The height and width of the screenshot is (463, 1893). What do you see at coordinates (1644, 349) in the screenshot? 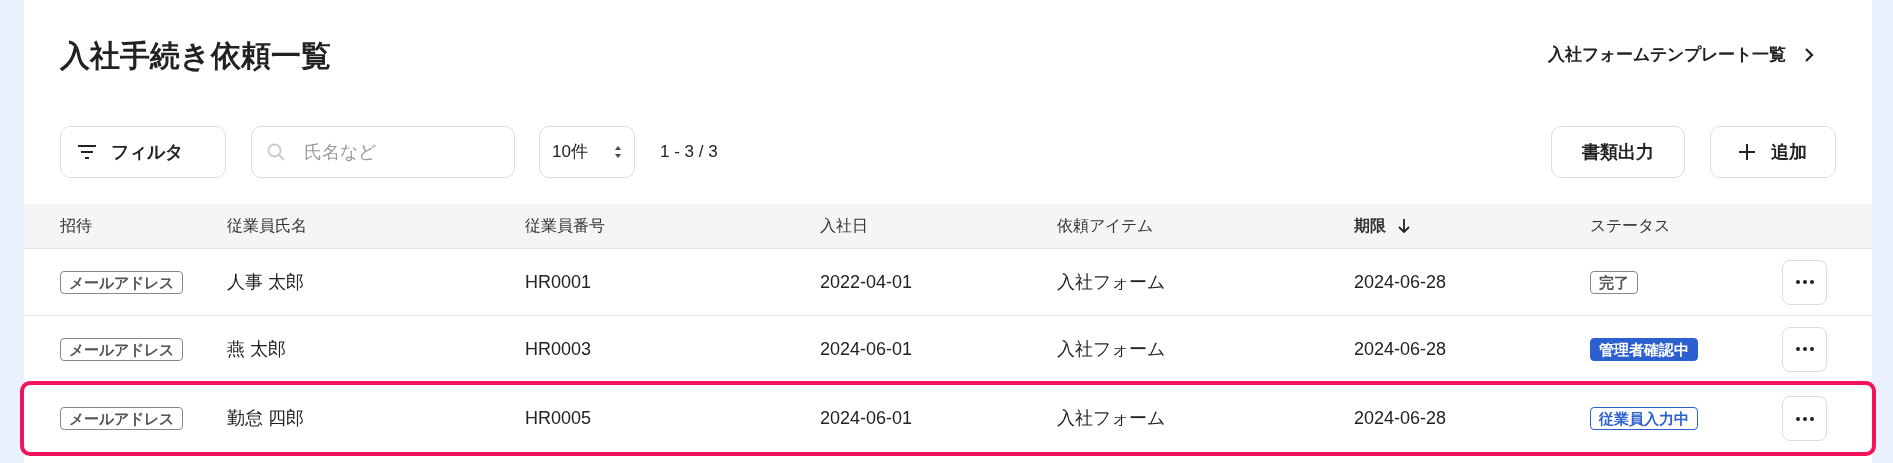
I see `status-badge: 管理者確認中` at bounding box center [1644, 349].